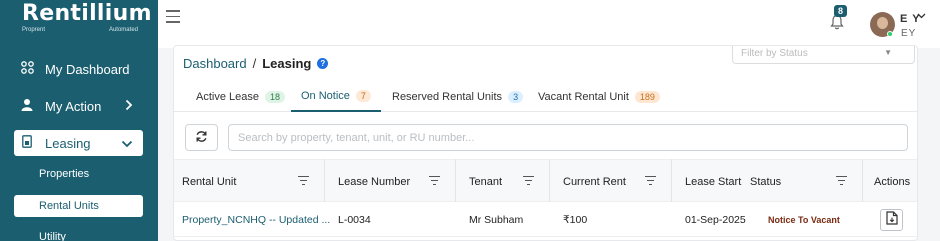 This screenshot has height=241, width=940. What do you see at coordinates (486, 181) in the screenshot?
I see `column-header-tenant: Tenant` at bounding box center [486, 181].